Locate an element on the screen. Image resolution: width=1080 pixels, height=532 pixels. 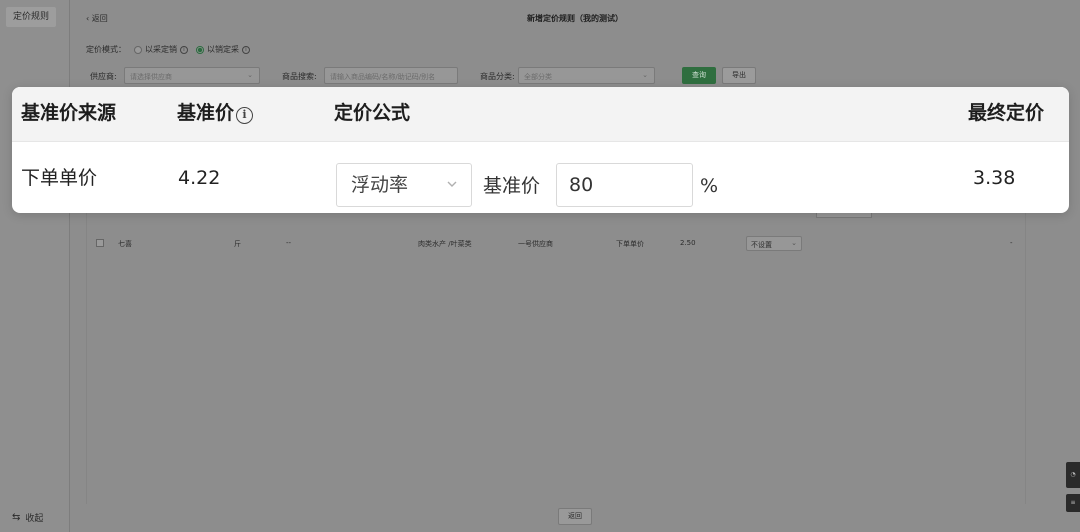
setting-select: 不设置 ⌄ is located at coordinates (774, 243).